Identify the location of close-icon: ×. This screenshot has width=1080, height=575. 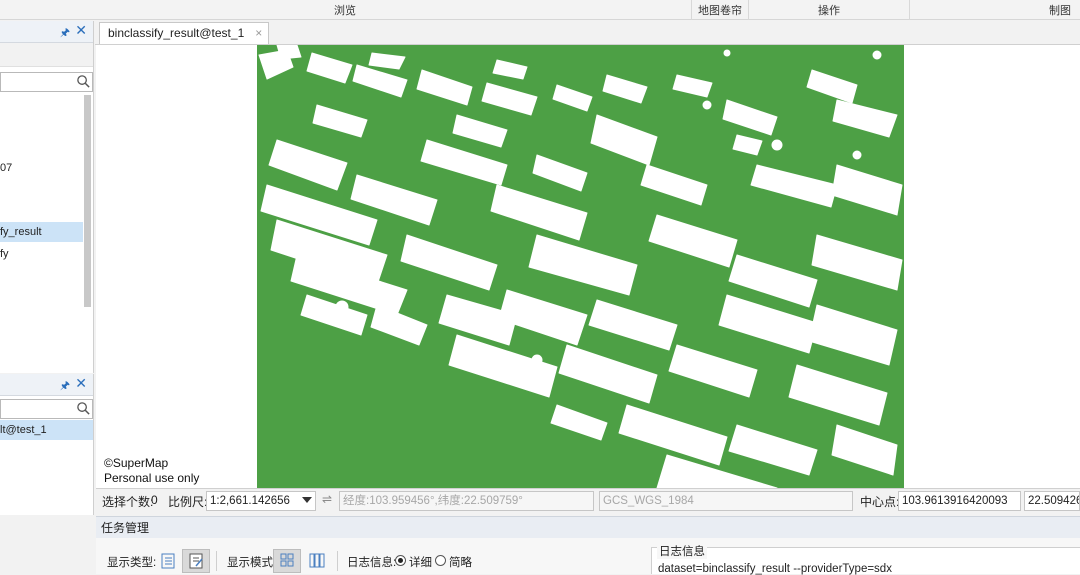
(258, 33).